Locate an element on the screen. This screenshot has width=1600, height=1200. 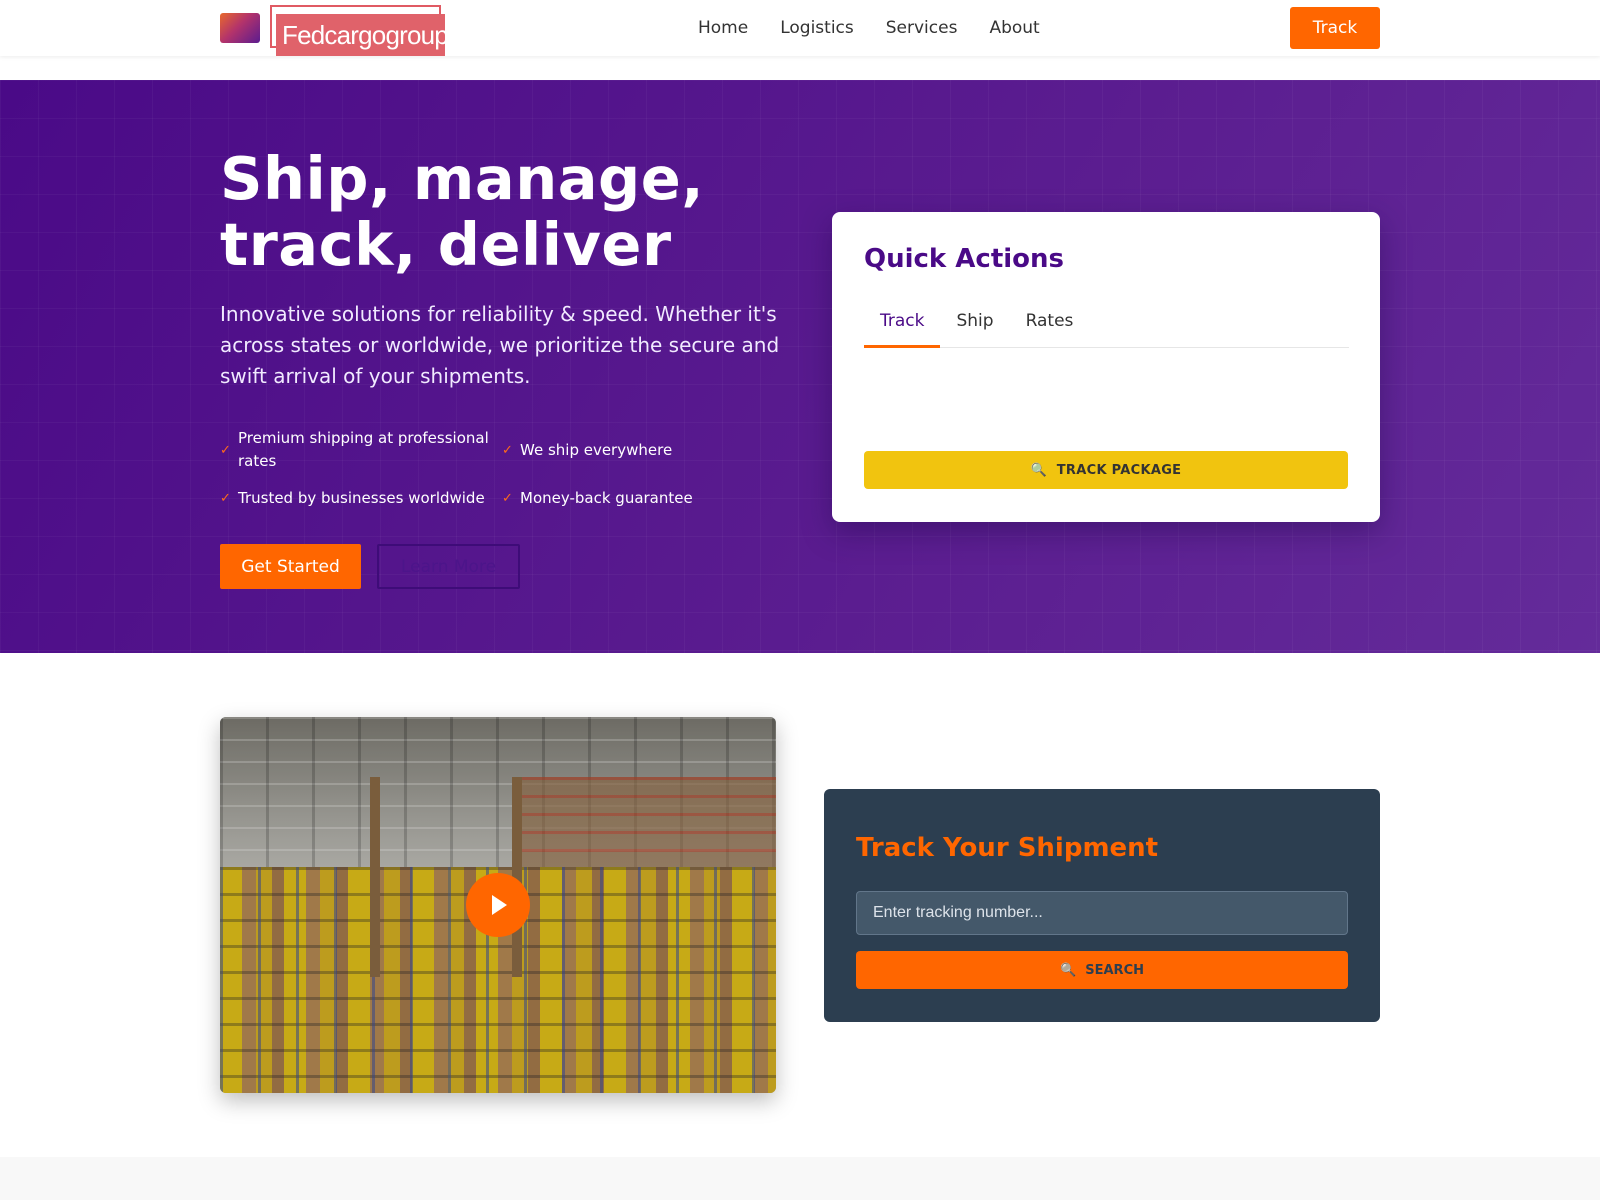
hero-title: Ship, manage, track, deliver is located at coordinates (462, 211).